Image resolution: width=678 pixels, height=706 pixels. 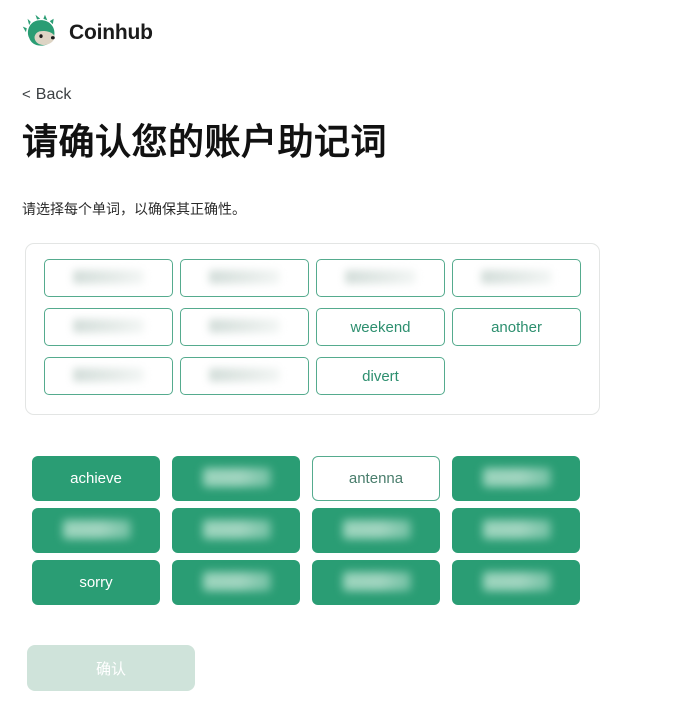 I want to click on brand-header: Coinhub, so click(x=87, y=33).